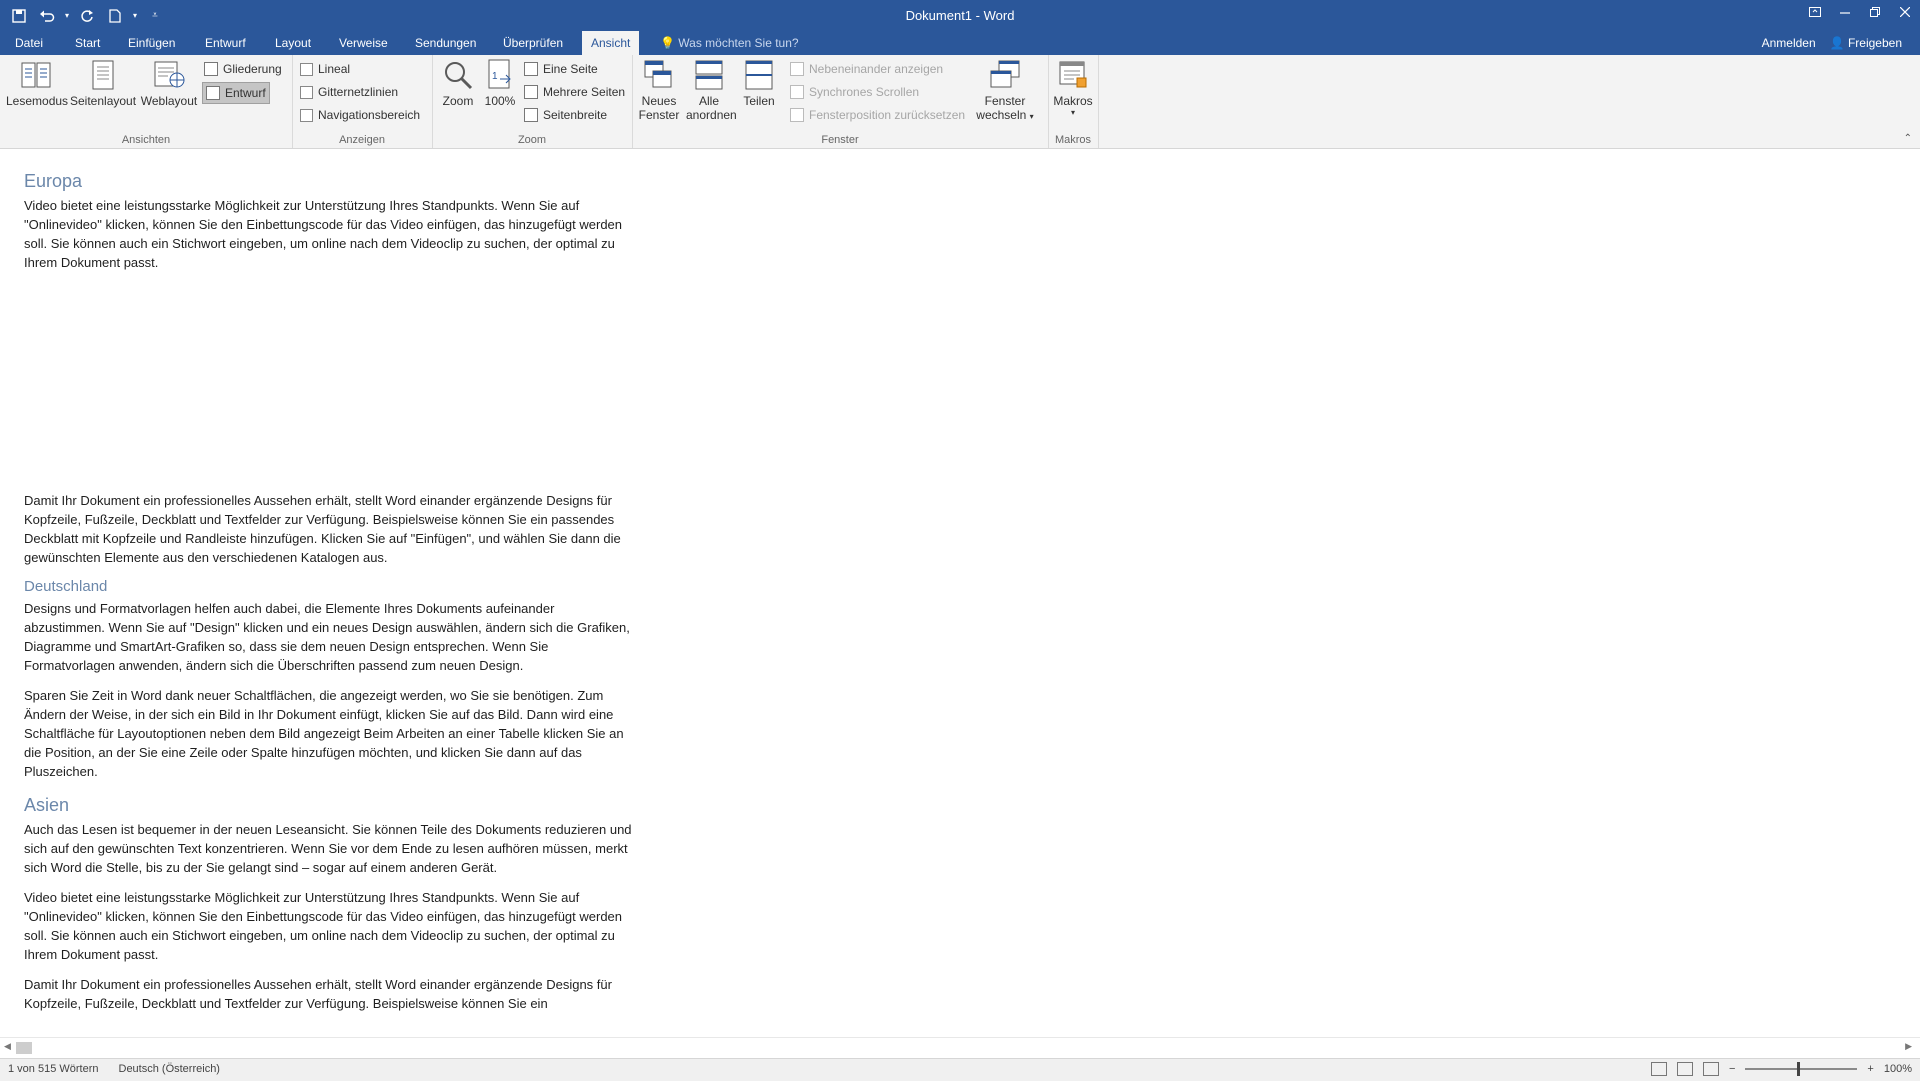 This screenshot has height=1081, width=1920. Describe the element at coordinates (1905, 12) in the screenshot. I see `close-icon` at that location.